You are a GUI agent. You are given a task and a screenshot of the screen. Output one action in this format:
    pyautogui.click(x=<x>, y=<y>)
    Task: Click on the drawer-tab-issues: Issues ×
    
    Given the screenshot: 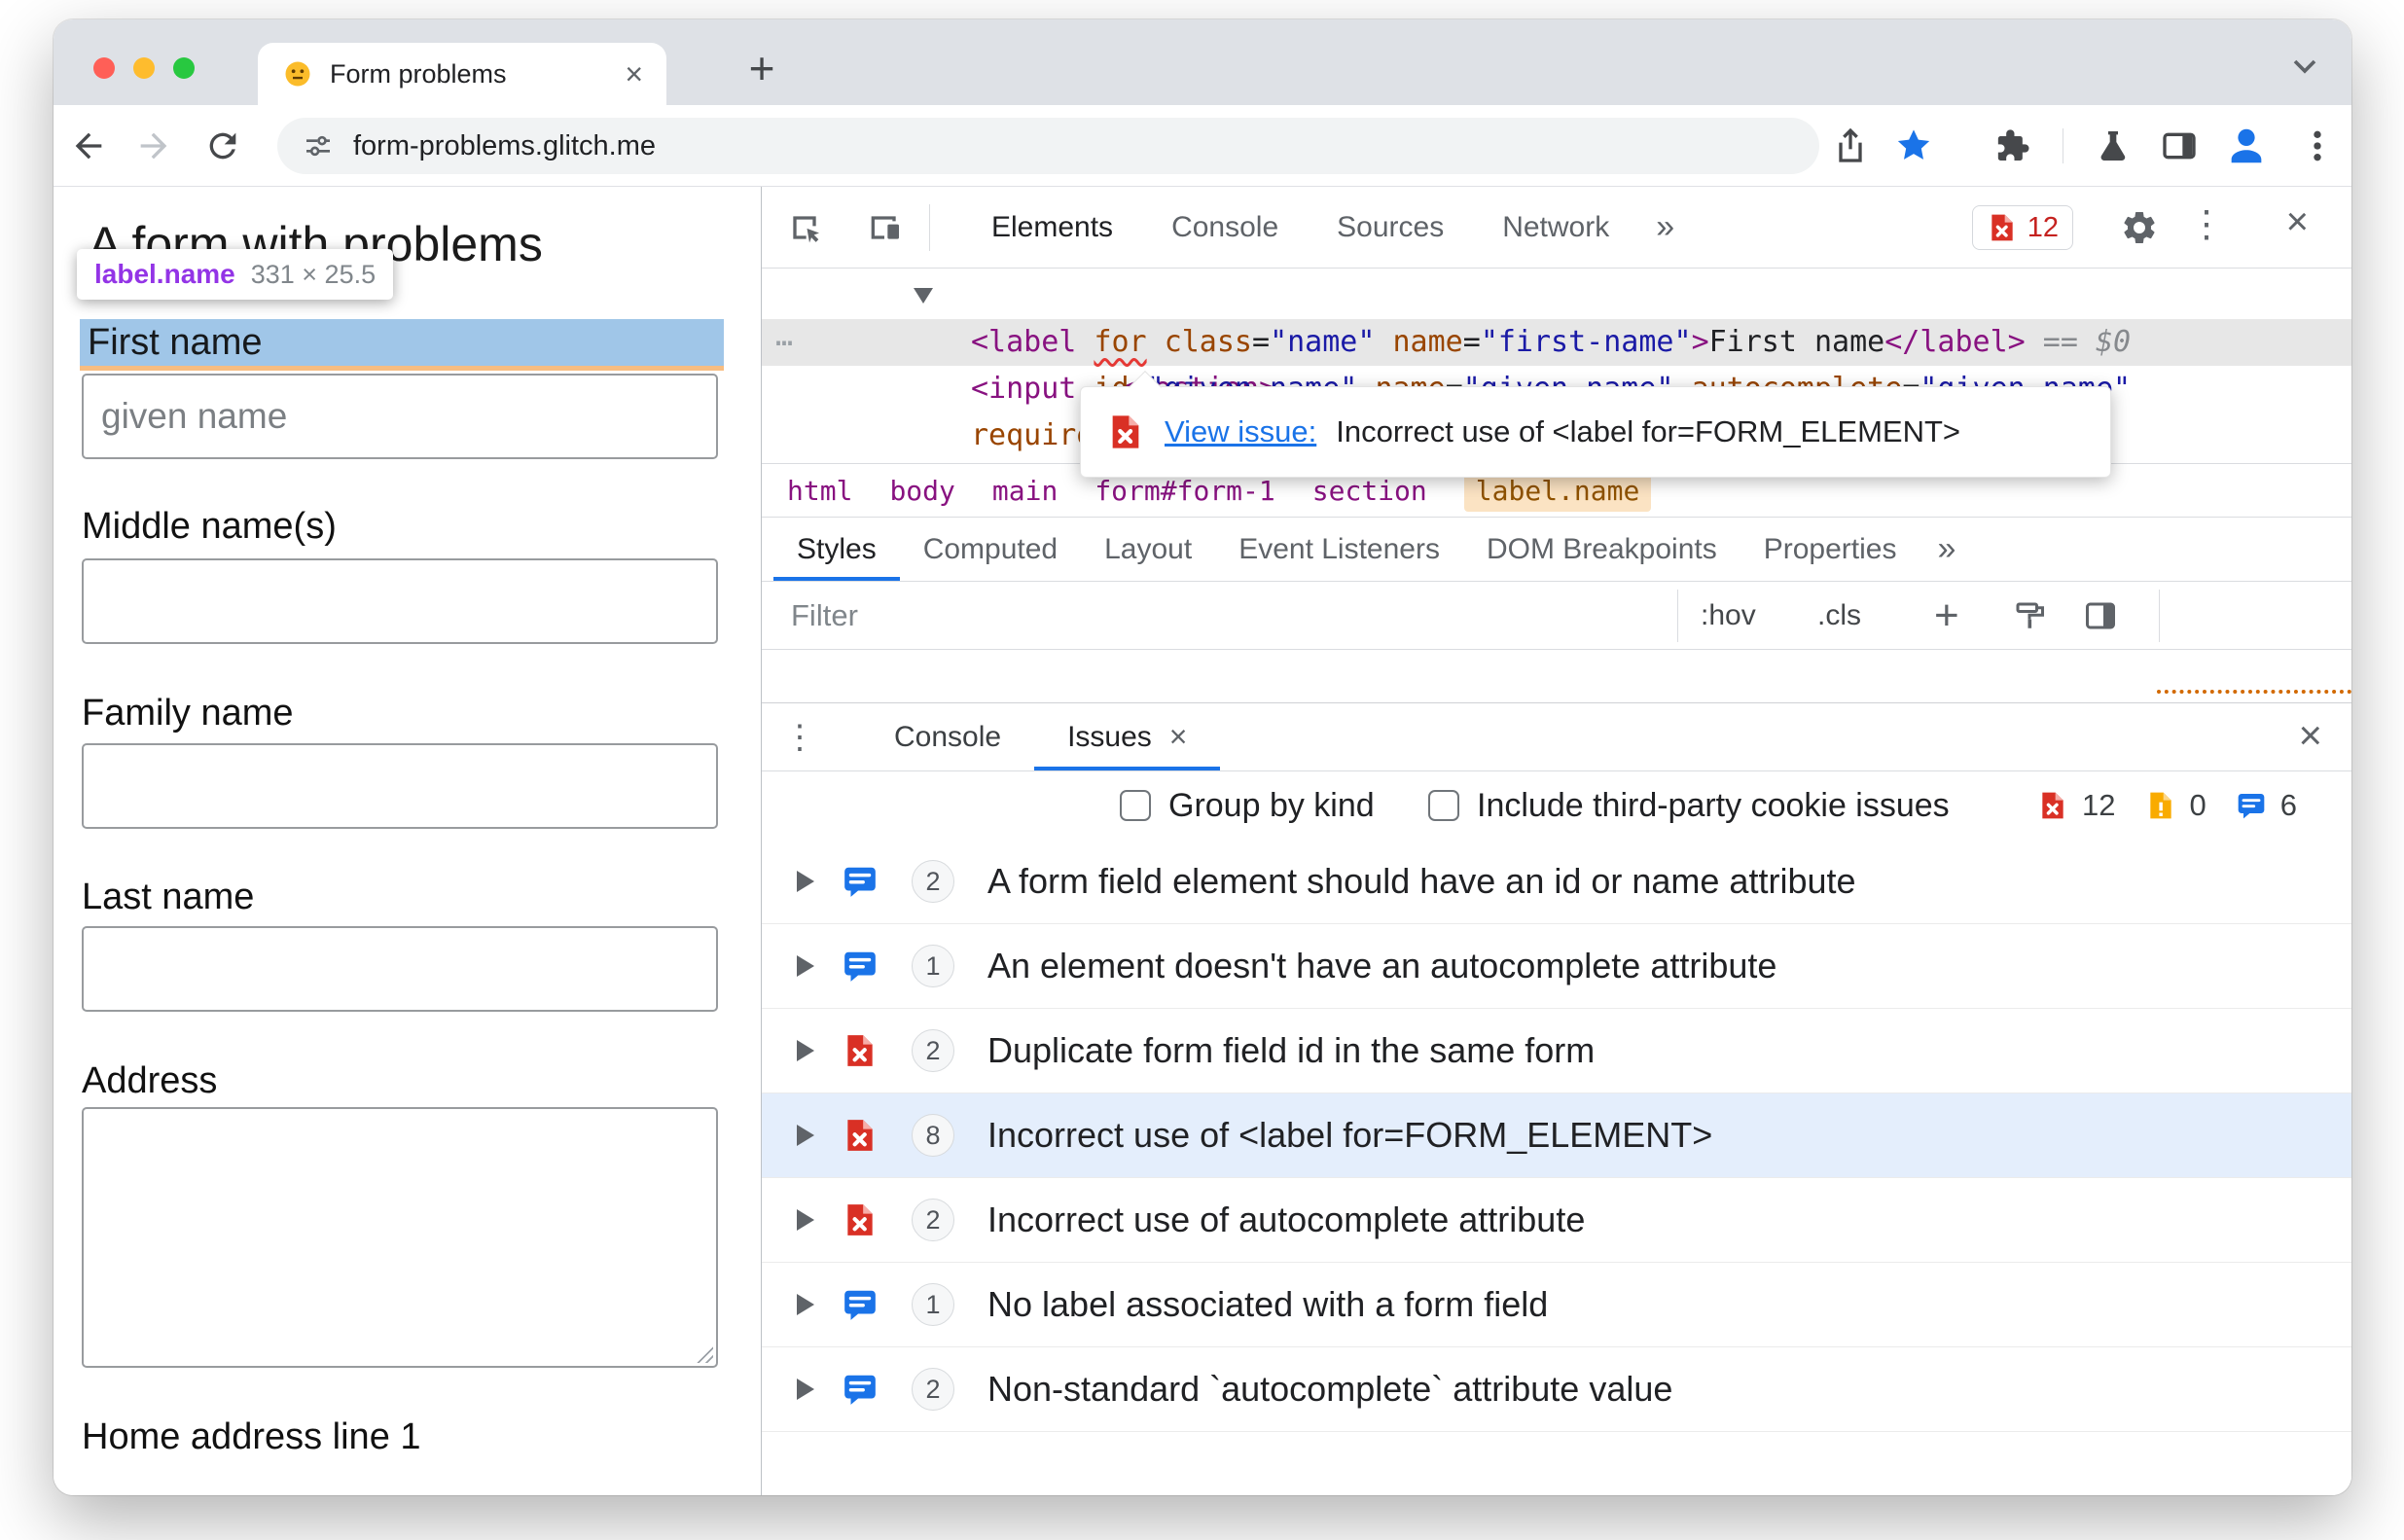 What is the action you would take?
    pyautogui.click(x=1127, y=736)
    